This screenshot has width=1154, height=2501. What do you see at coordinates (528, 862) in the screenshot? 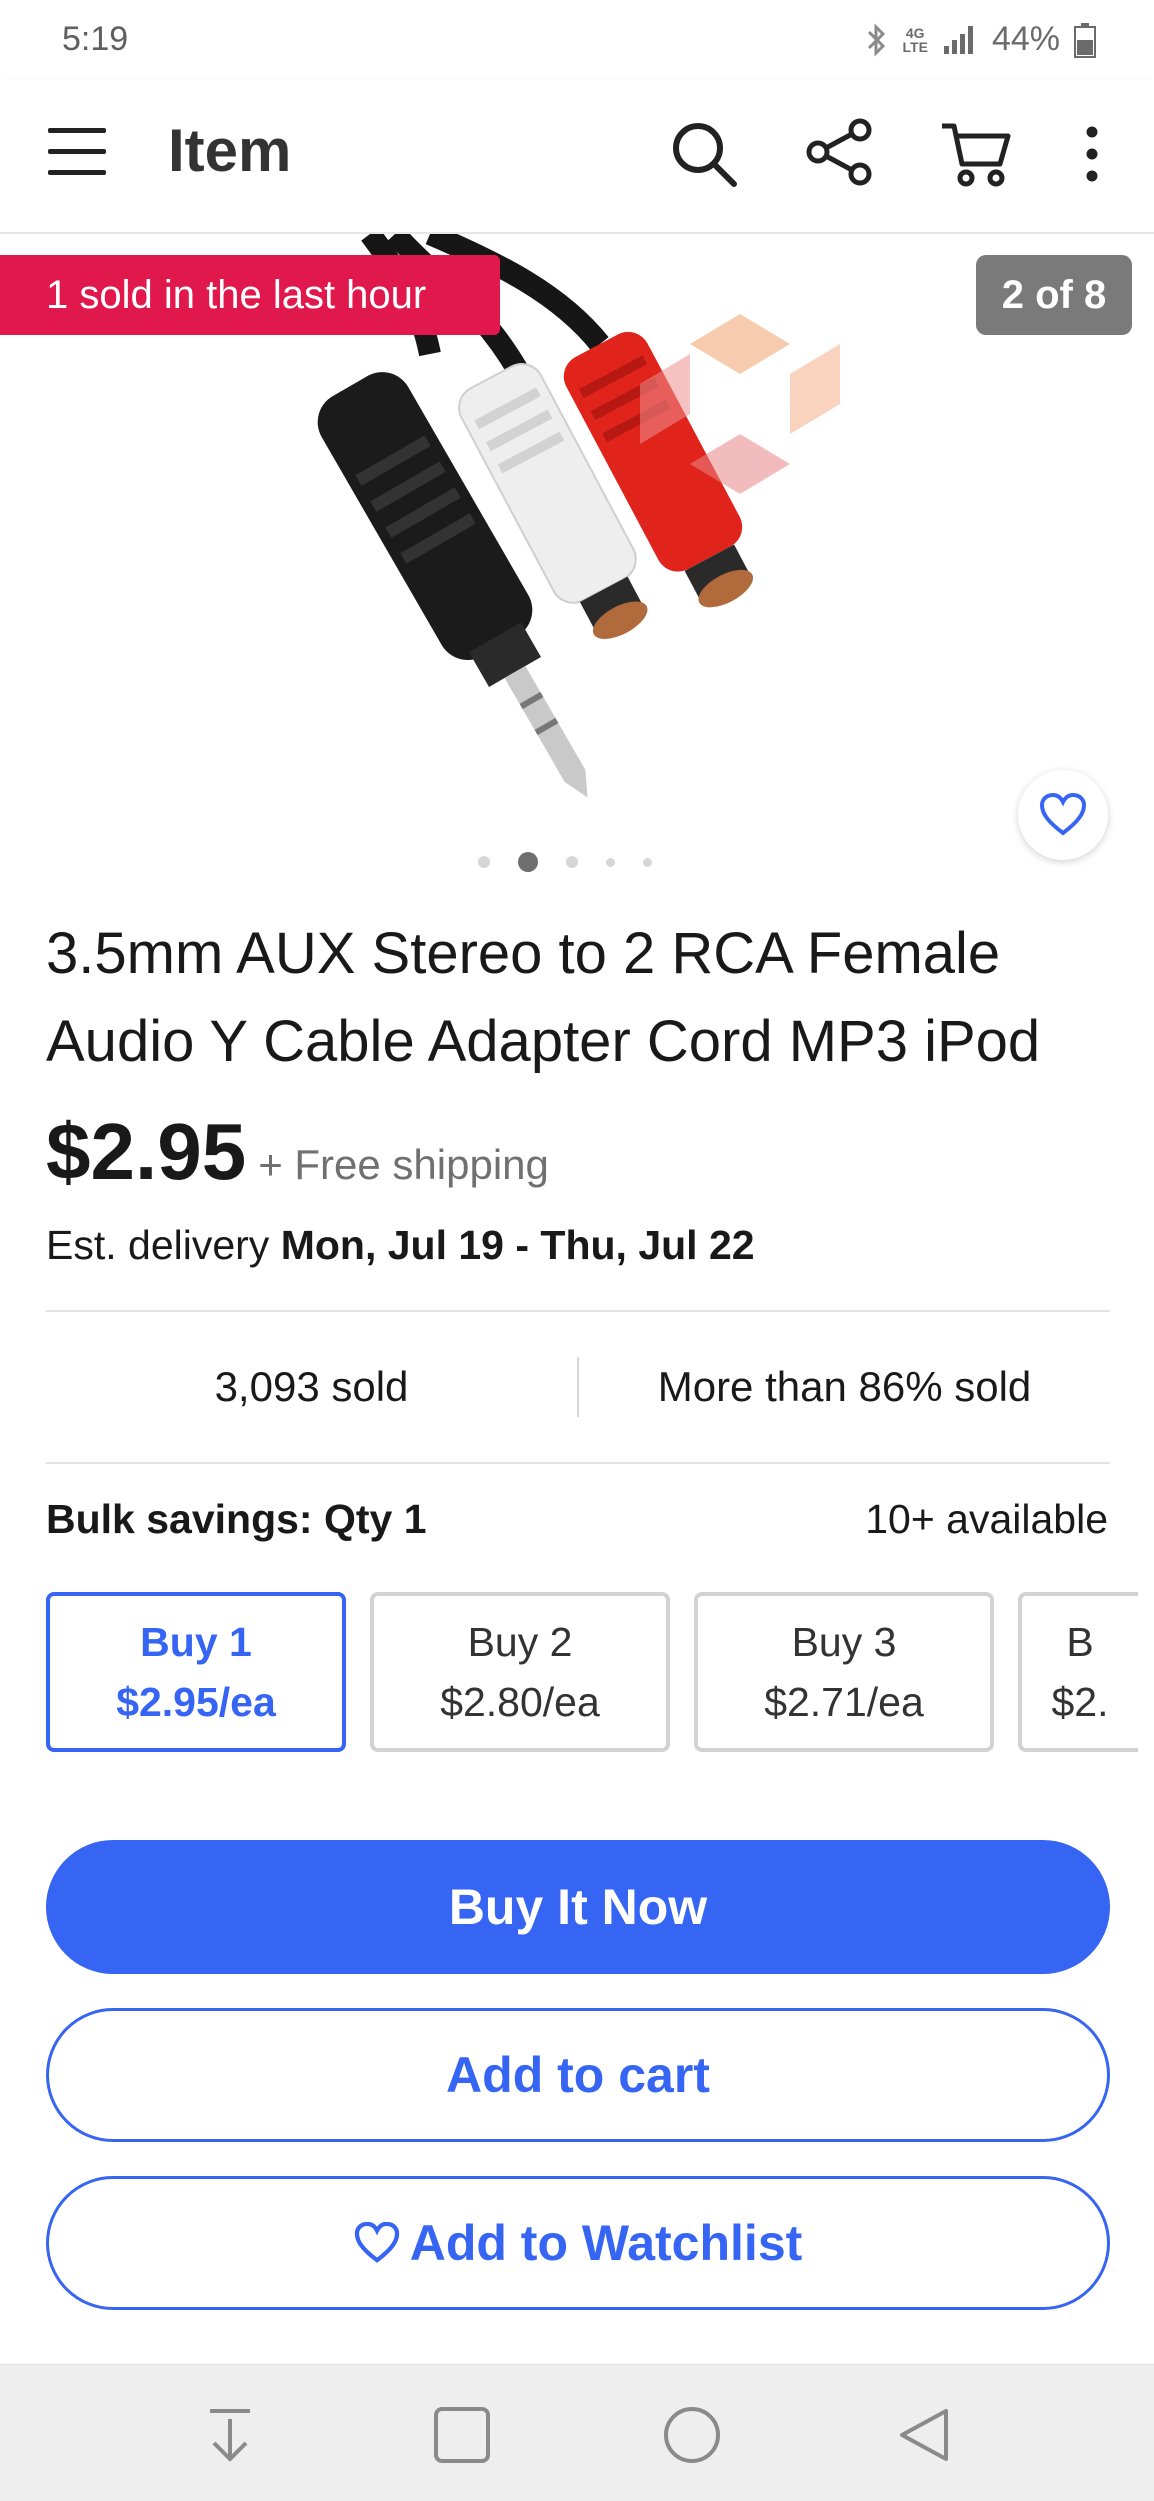
I see `page-dot-active` at bounding box center [528, 862].